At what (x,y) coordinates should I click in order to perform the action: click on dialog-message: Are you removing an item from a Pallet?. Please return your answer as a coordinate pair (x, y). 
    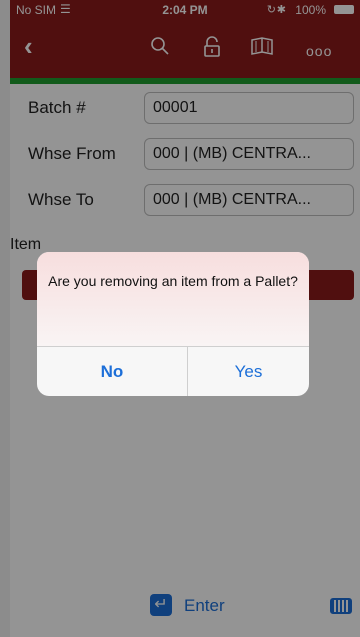
    Looking at the image, I should click on (173, 281).